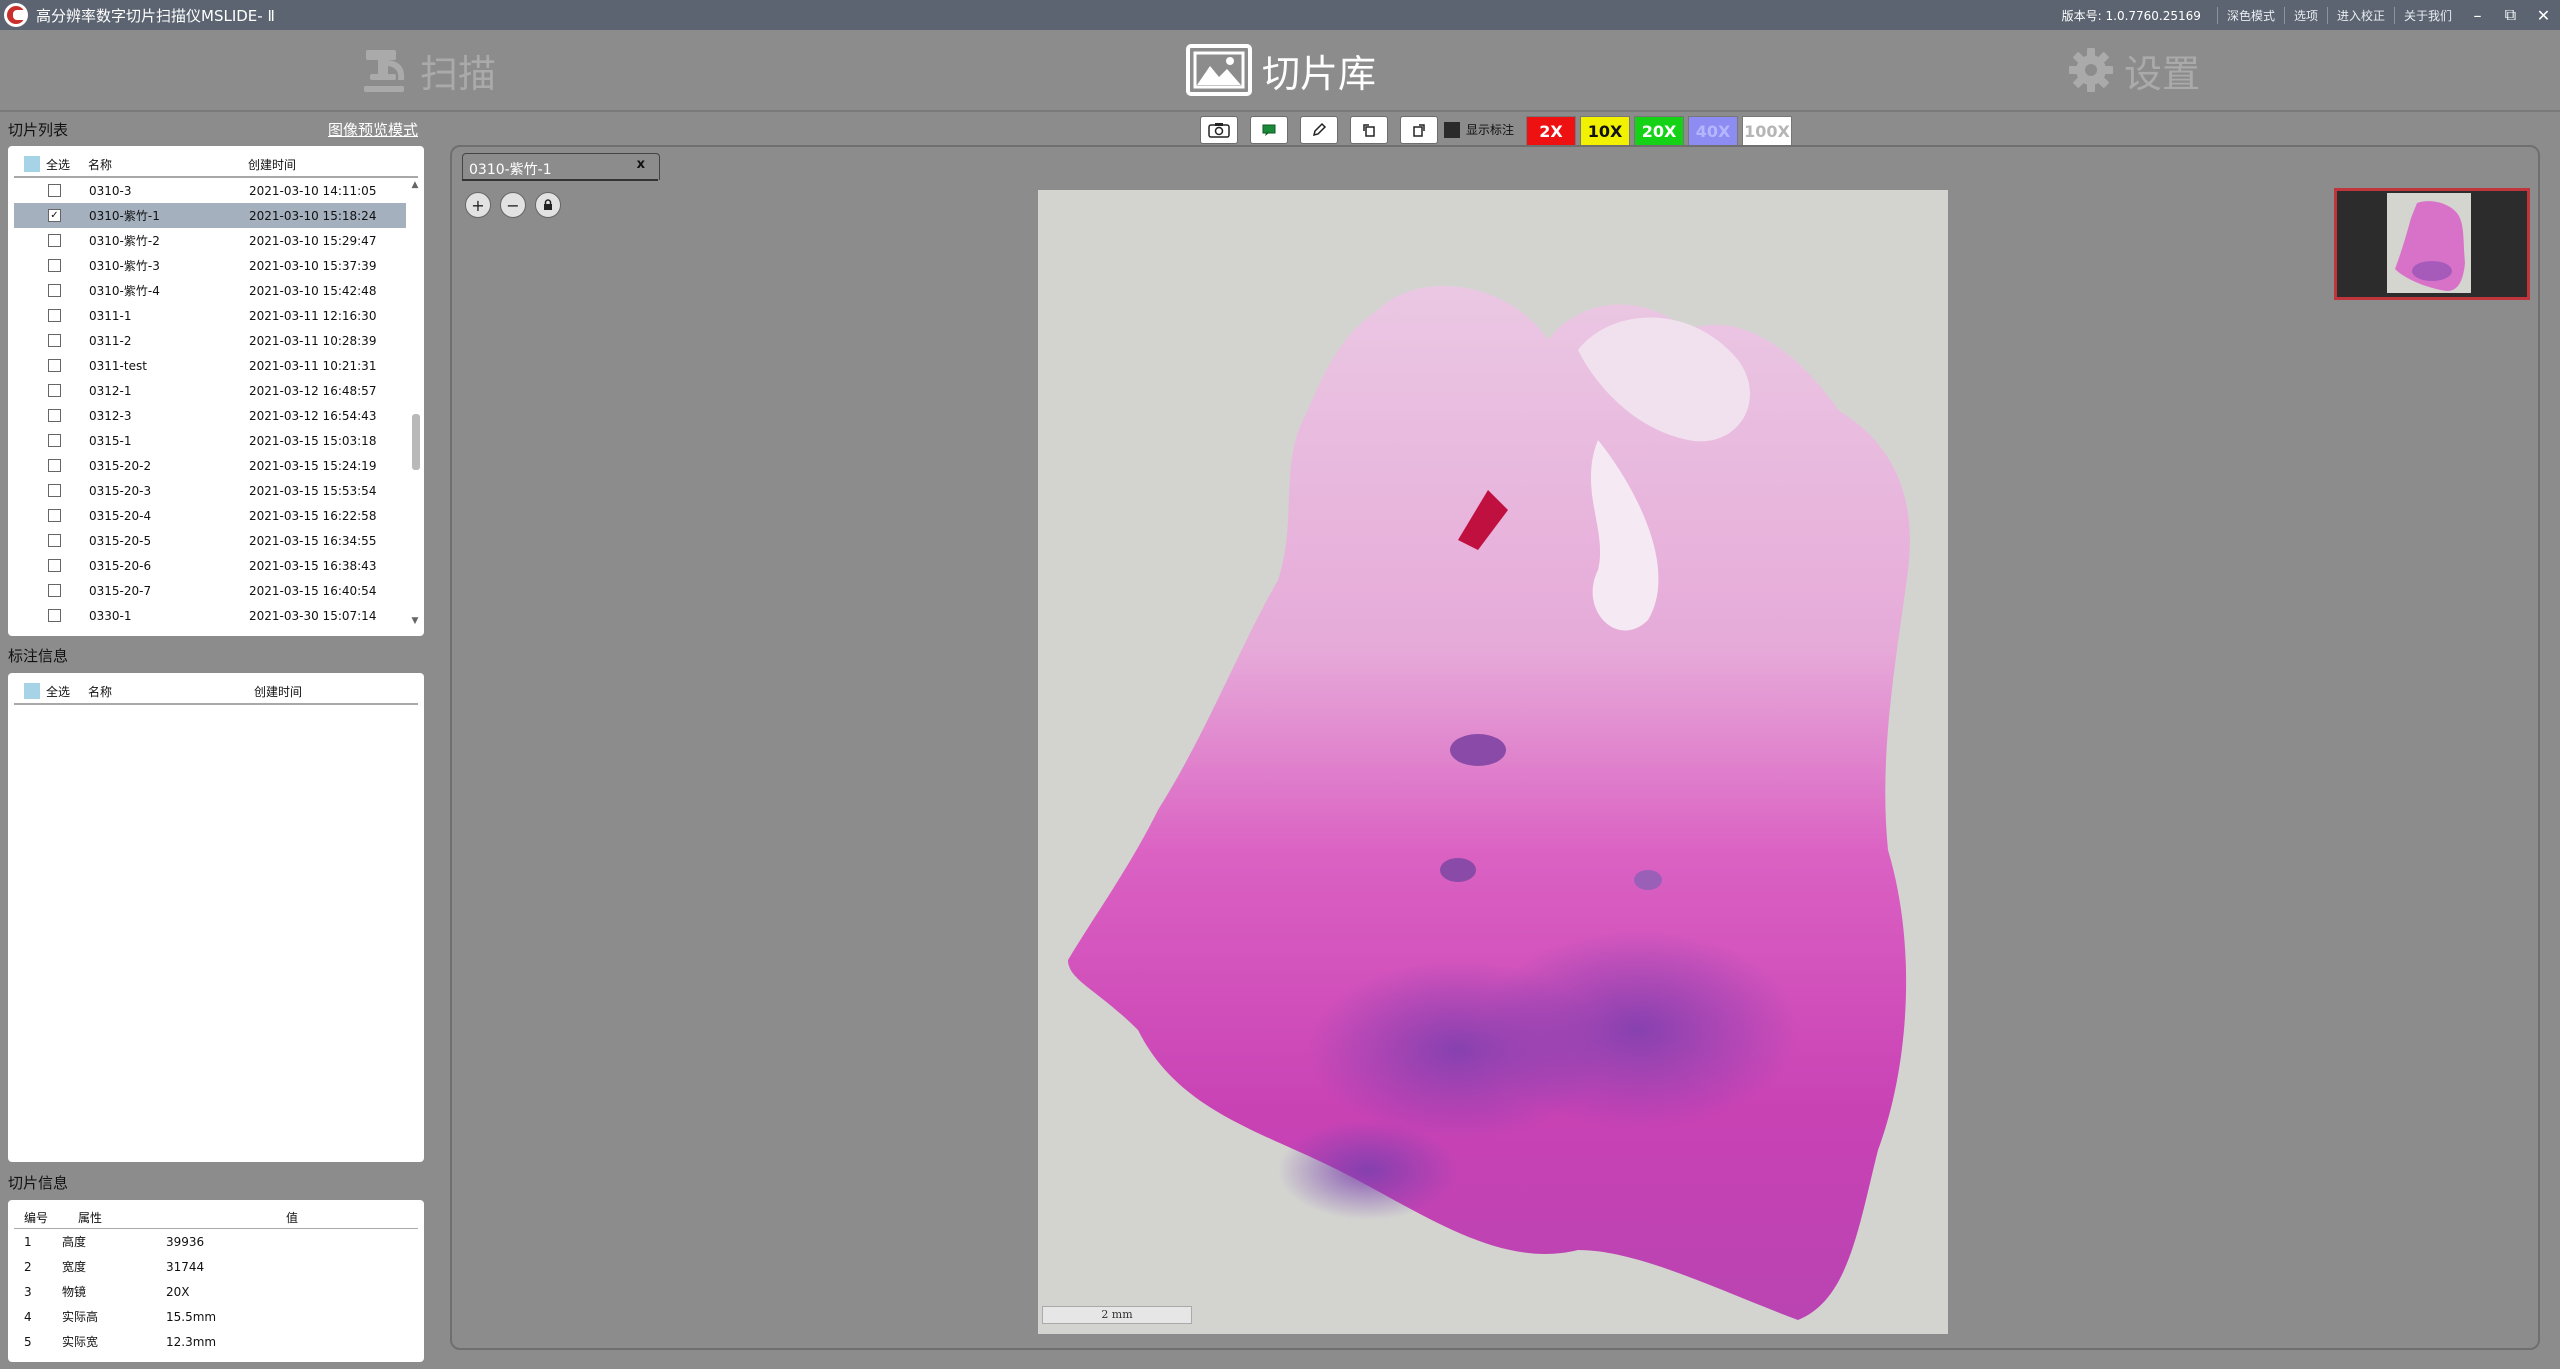 This screenshot has width=2560, height=1369. What do you see at coordinates (210, 465) in the screenshot?
I see `slide-list-item: 0315-20-2 2021-03-15 15:24:19` at bounding box center [210, 465].